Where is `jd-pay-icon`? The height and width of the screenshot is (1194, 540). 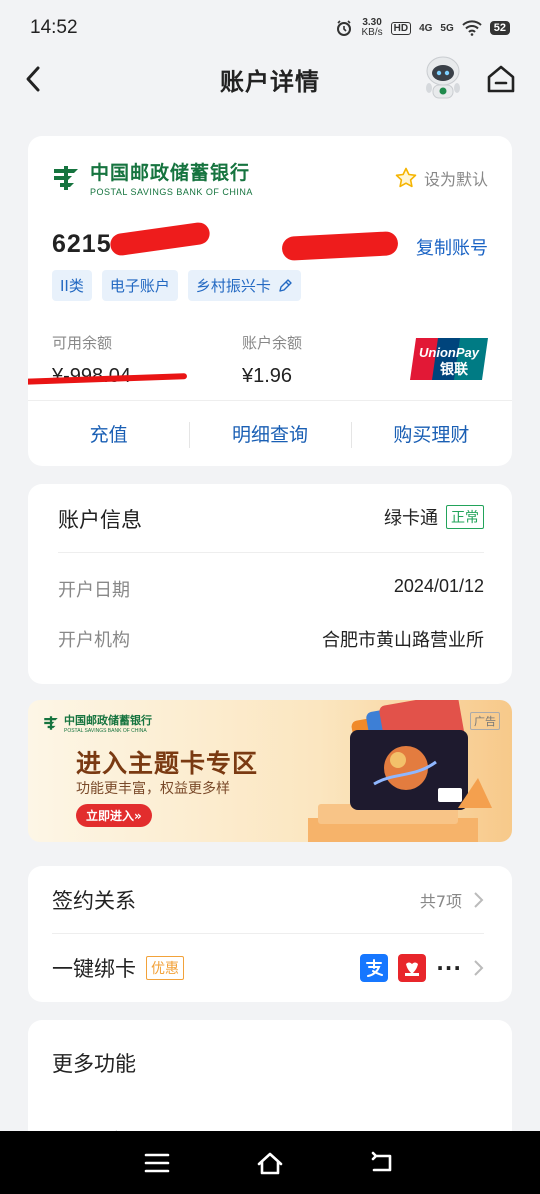
jd-pay-icon is located at coordinates (412, 968).